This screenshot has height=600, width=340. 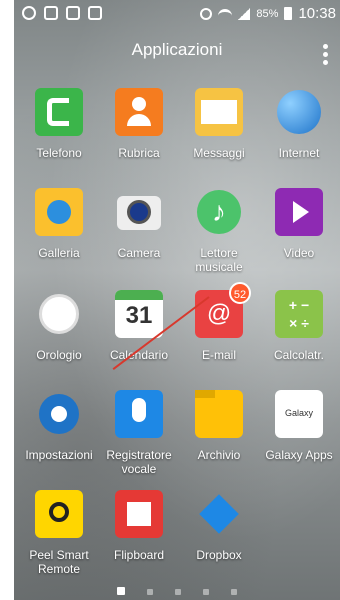 What do you see at coordinates (218, 355) in the screenshot?
I see `app-label: E-mail` at bounding box center [218, 355].